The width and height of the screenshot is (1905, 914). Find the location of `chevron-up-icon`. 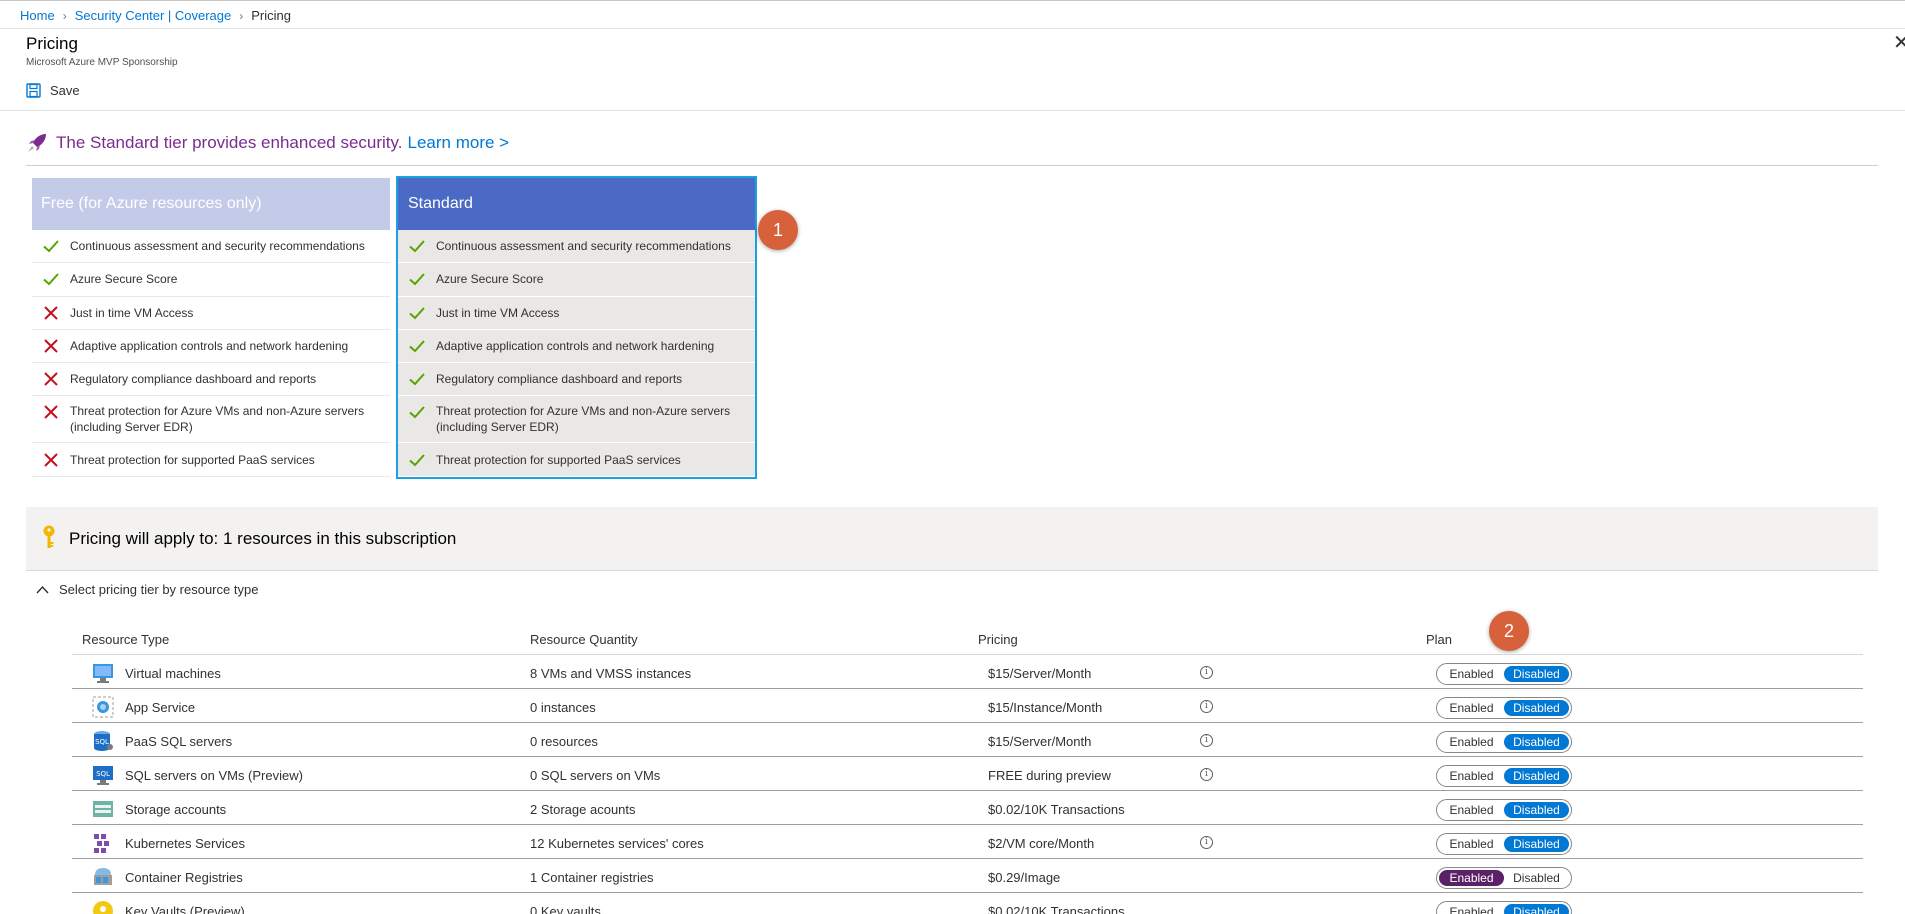

chevron-up-icon is located at coordinates (42, 589).